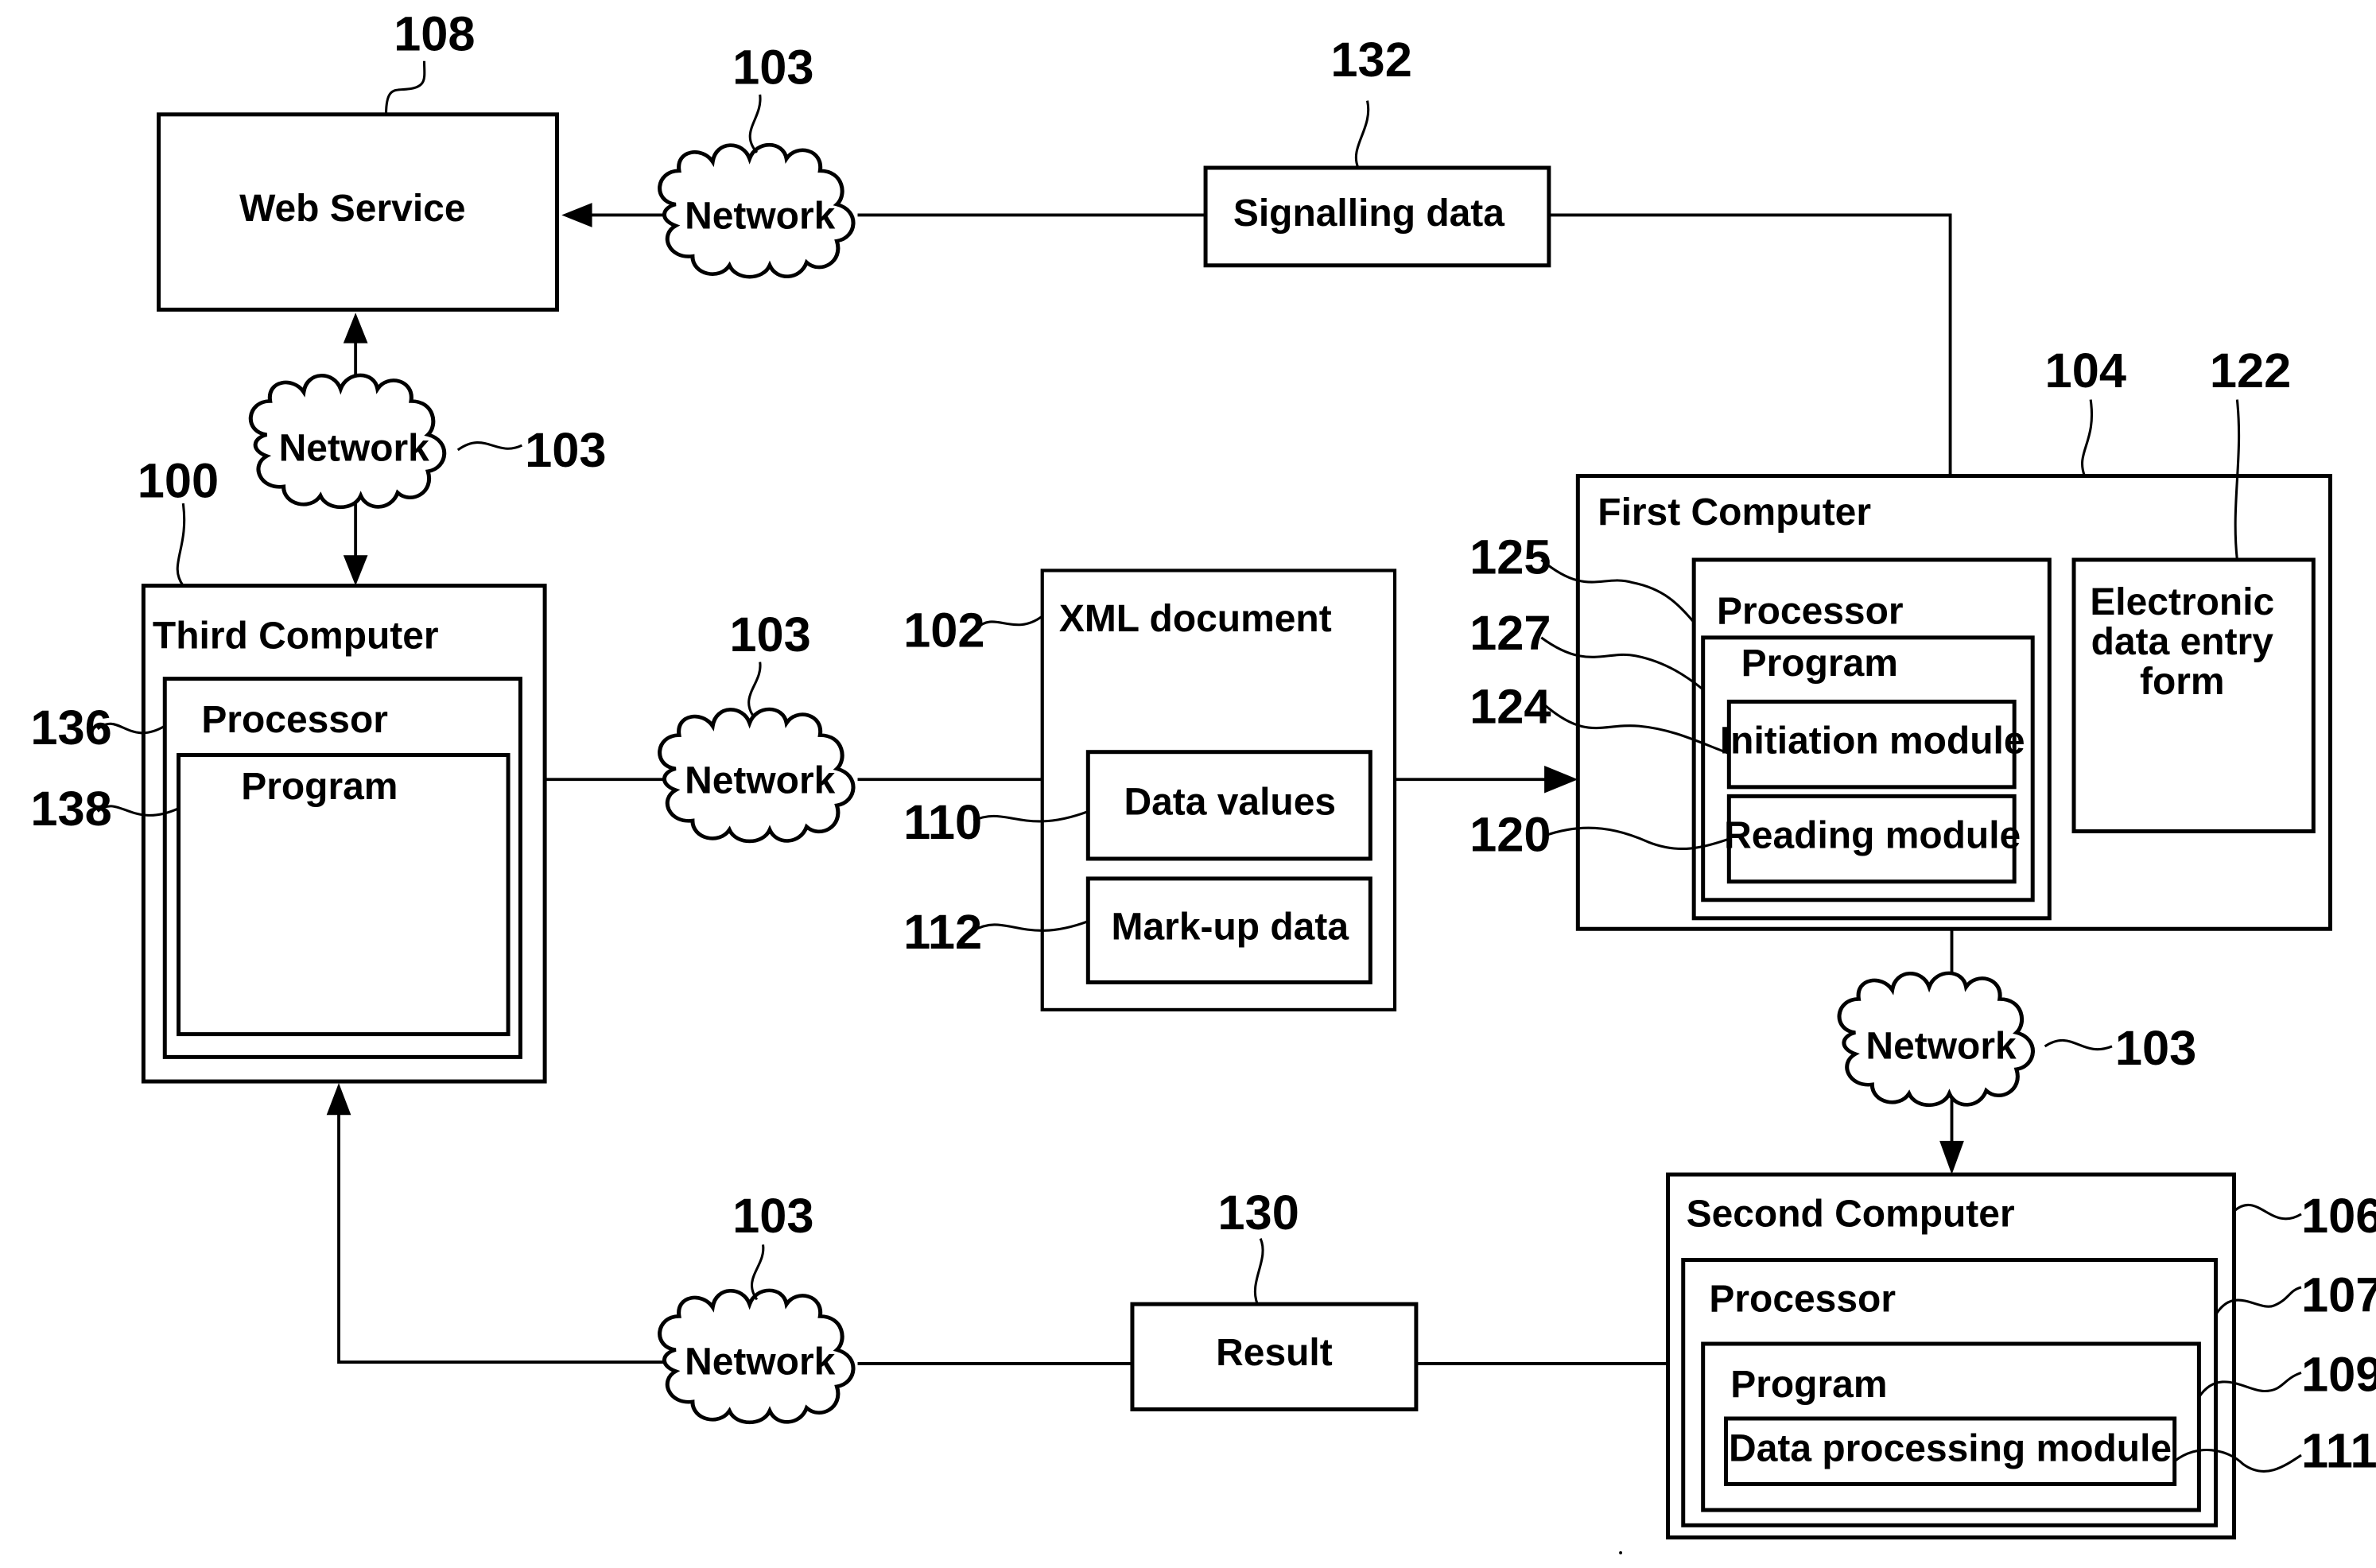 The image size is (2376, 1568). I want to click on ref-103-left: 103, so click(565, 450).